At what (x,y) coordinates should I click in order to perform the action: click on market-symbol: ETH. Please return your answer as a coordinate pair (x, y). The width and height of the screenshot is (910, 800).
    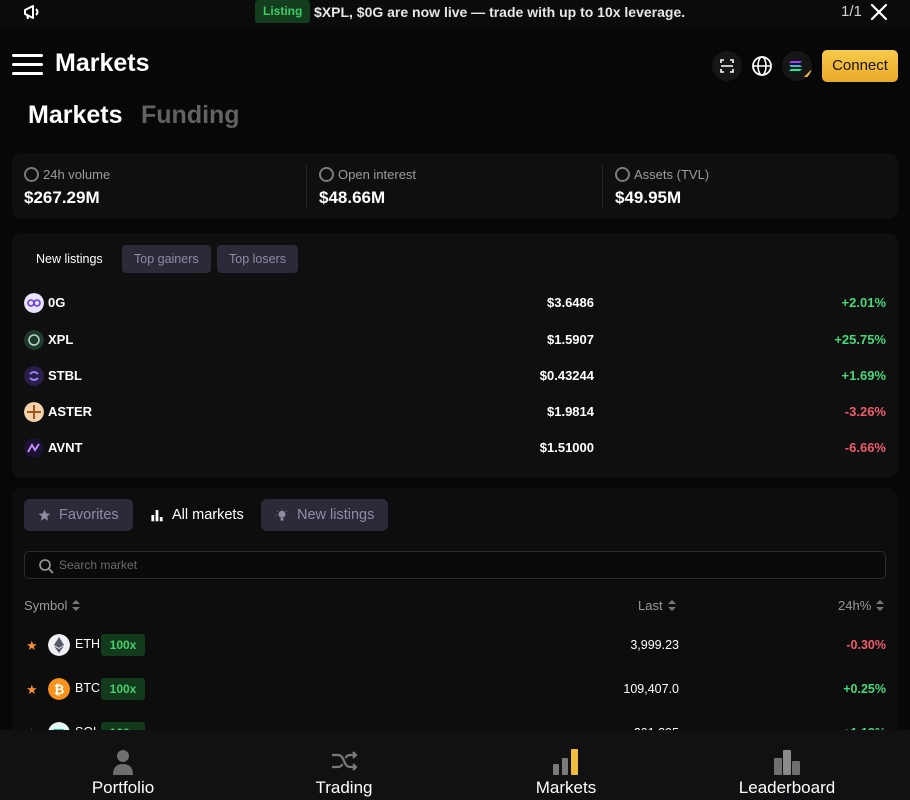
    Looking at the image, I should click on (87, 644).